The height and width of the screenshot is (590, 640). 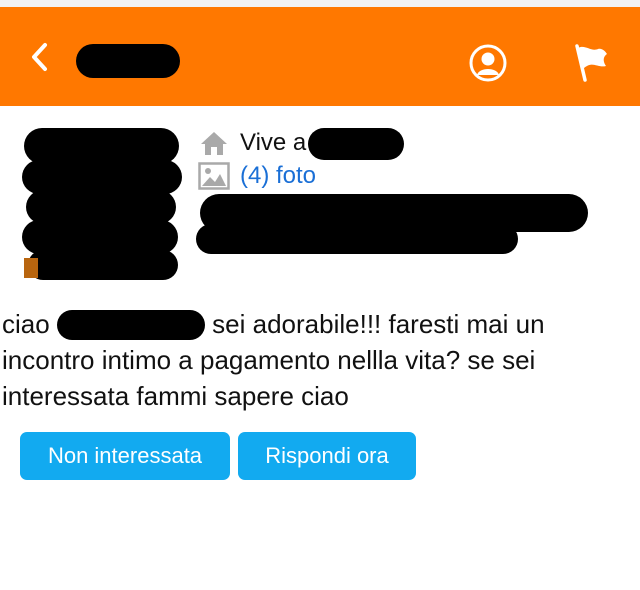 I want to click on redacted-recipient-name, so click(x=130, y=325).